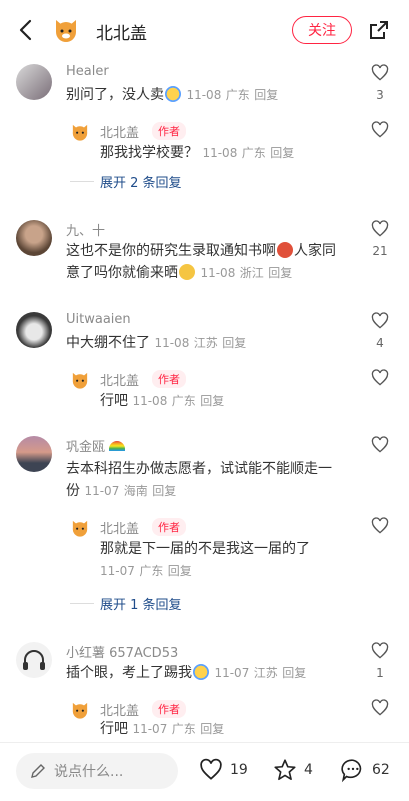  What do you see at coordinates (141, 181) in the screenshot?
I see `expand-replies-link: 展开 2 条回复` at bounding box center [141, 181].